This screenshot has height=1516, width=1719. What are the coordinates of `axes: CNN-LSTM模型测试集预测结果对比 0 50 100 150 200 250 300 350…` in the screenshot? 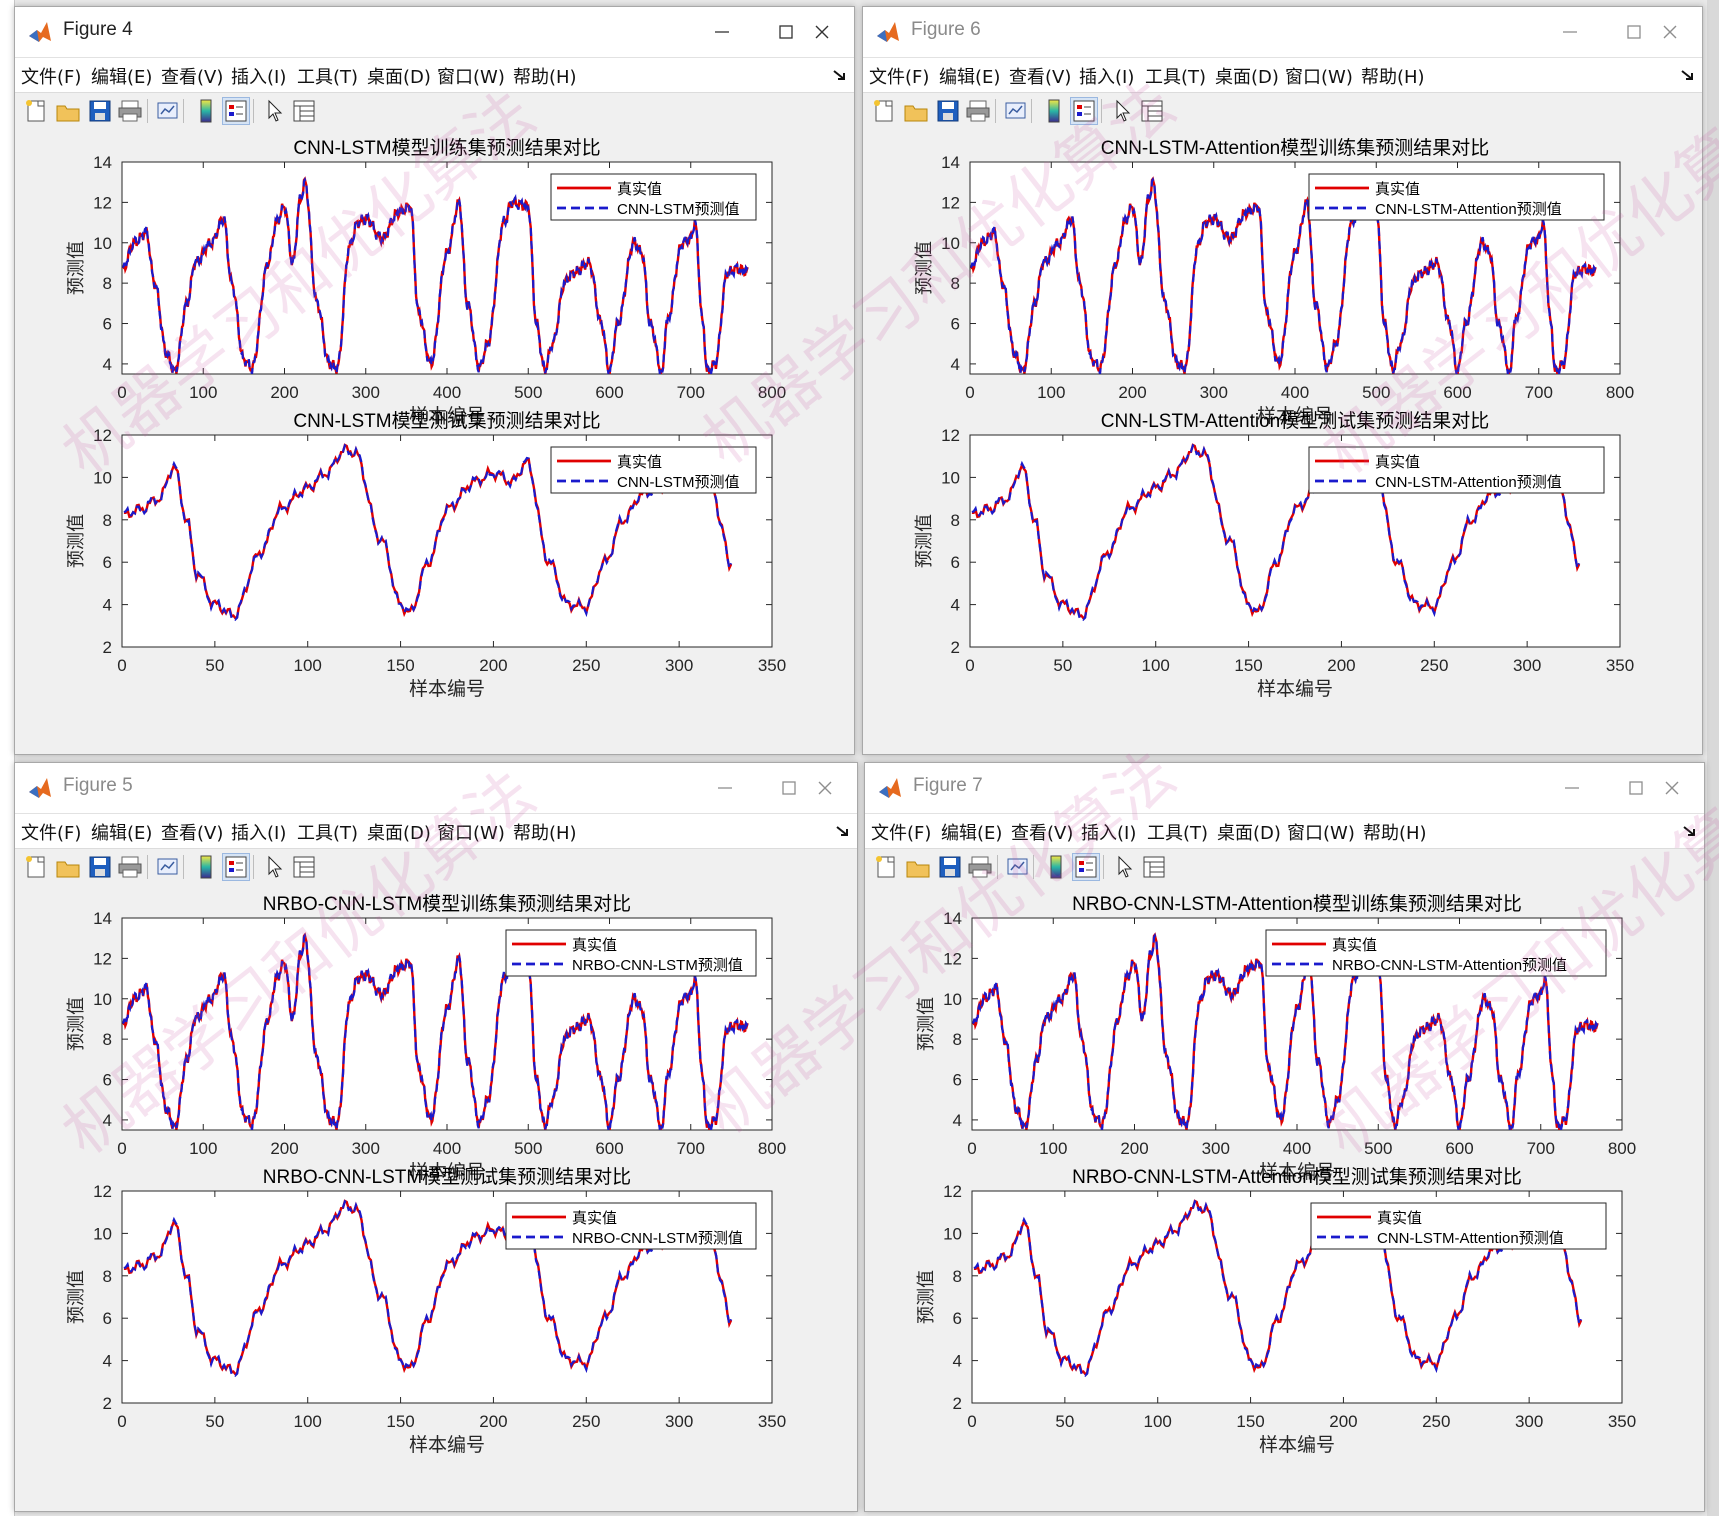 It's located at (426, 555).